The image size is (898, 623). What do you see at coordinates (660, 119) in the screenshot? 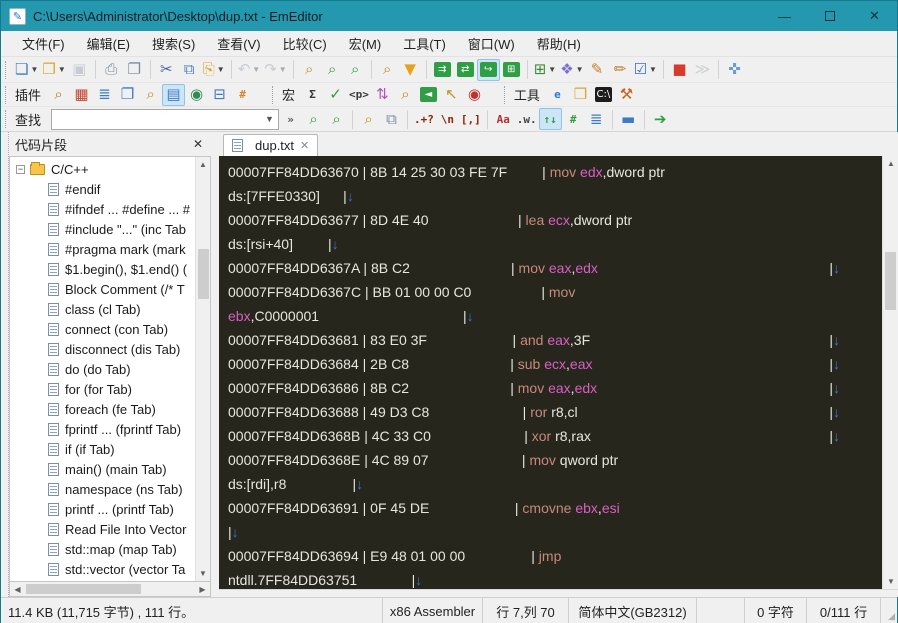
I see `go-next-button: ➔` at bounding box center [660, 119].